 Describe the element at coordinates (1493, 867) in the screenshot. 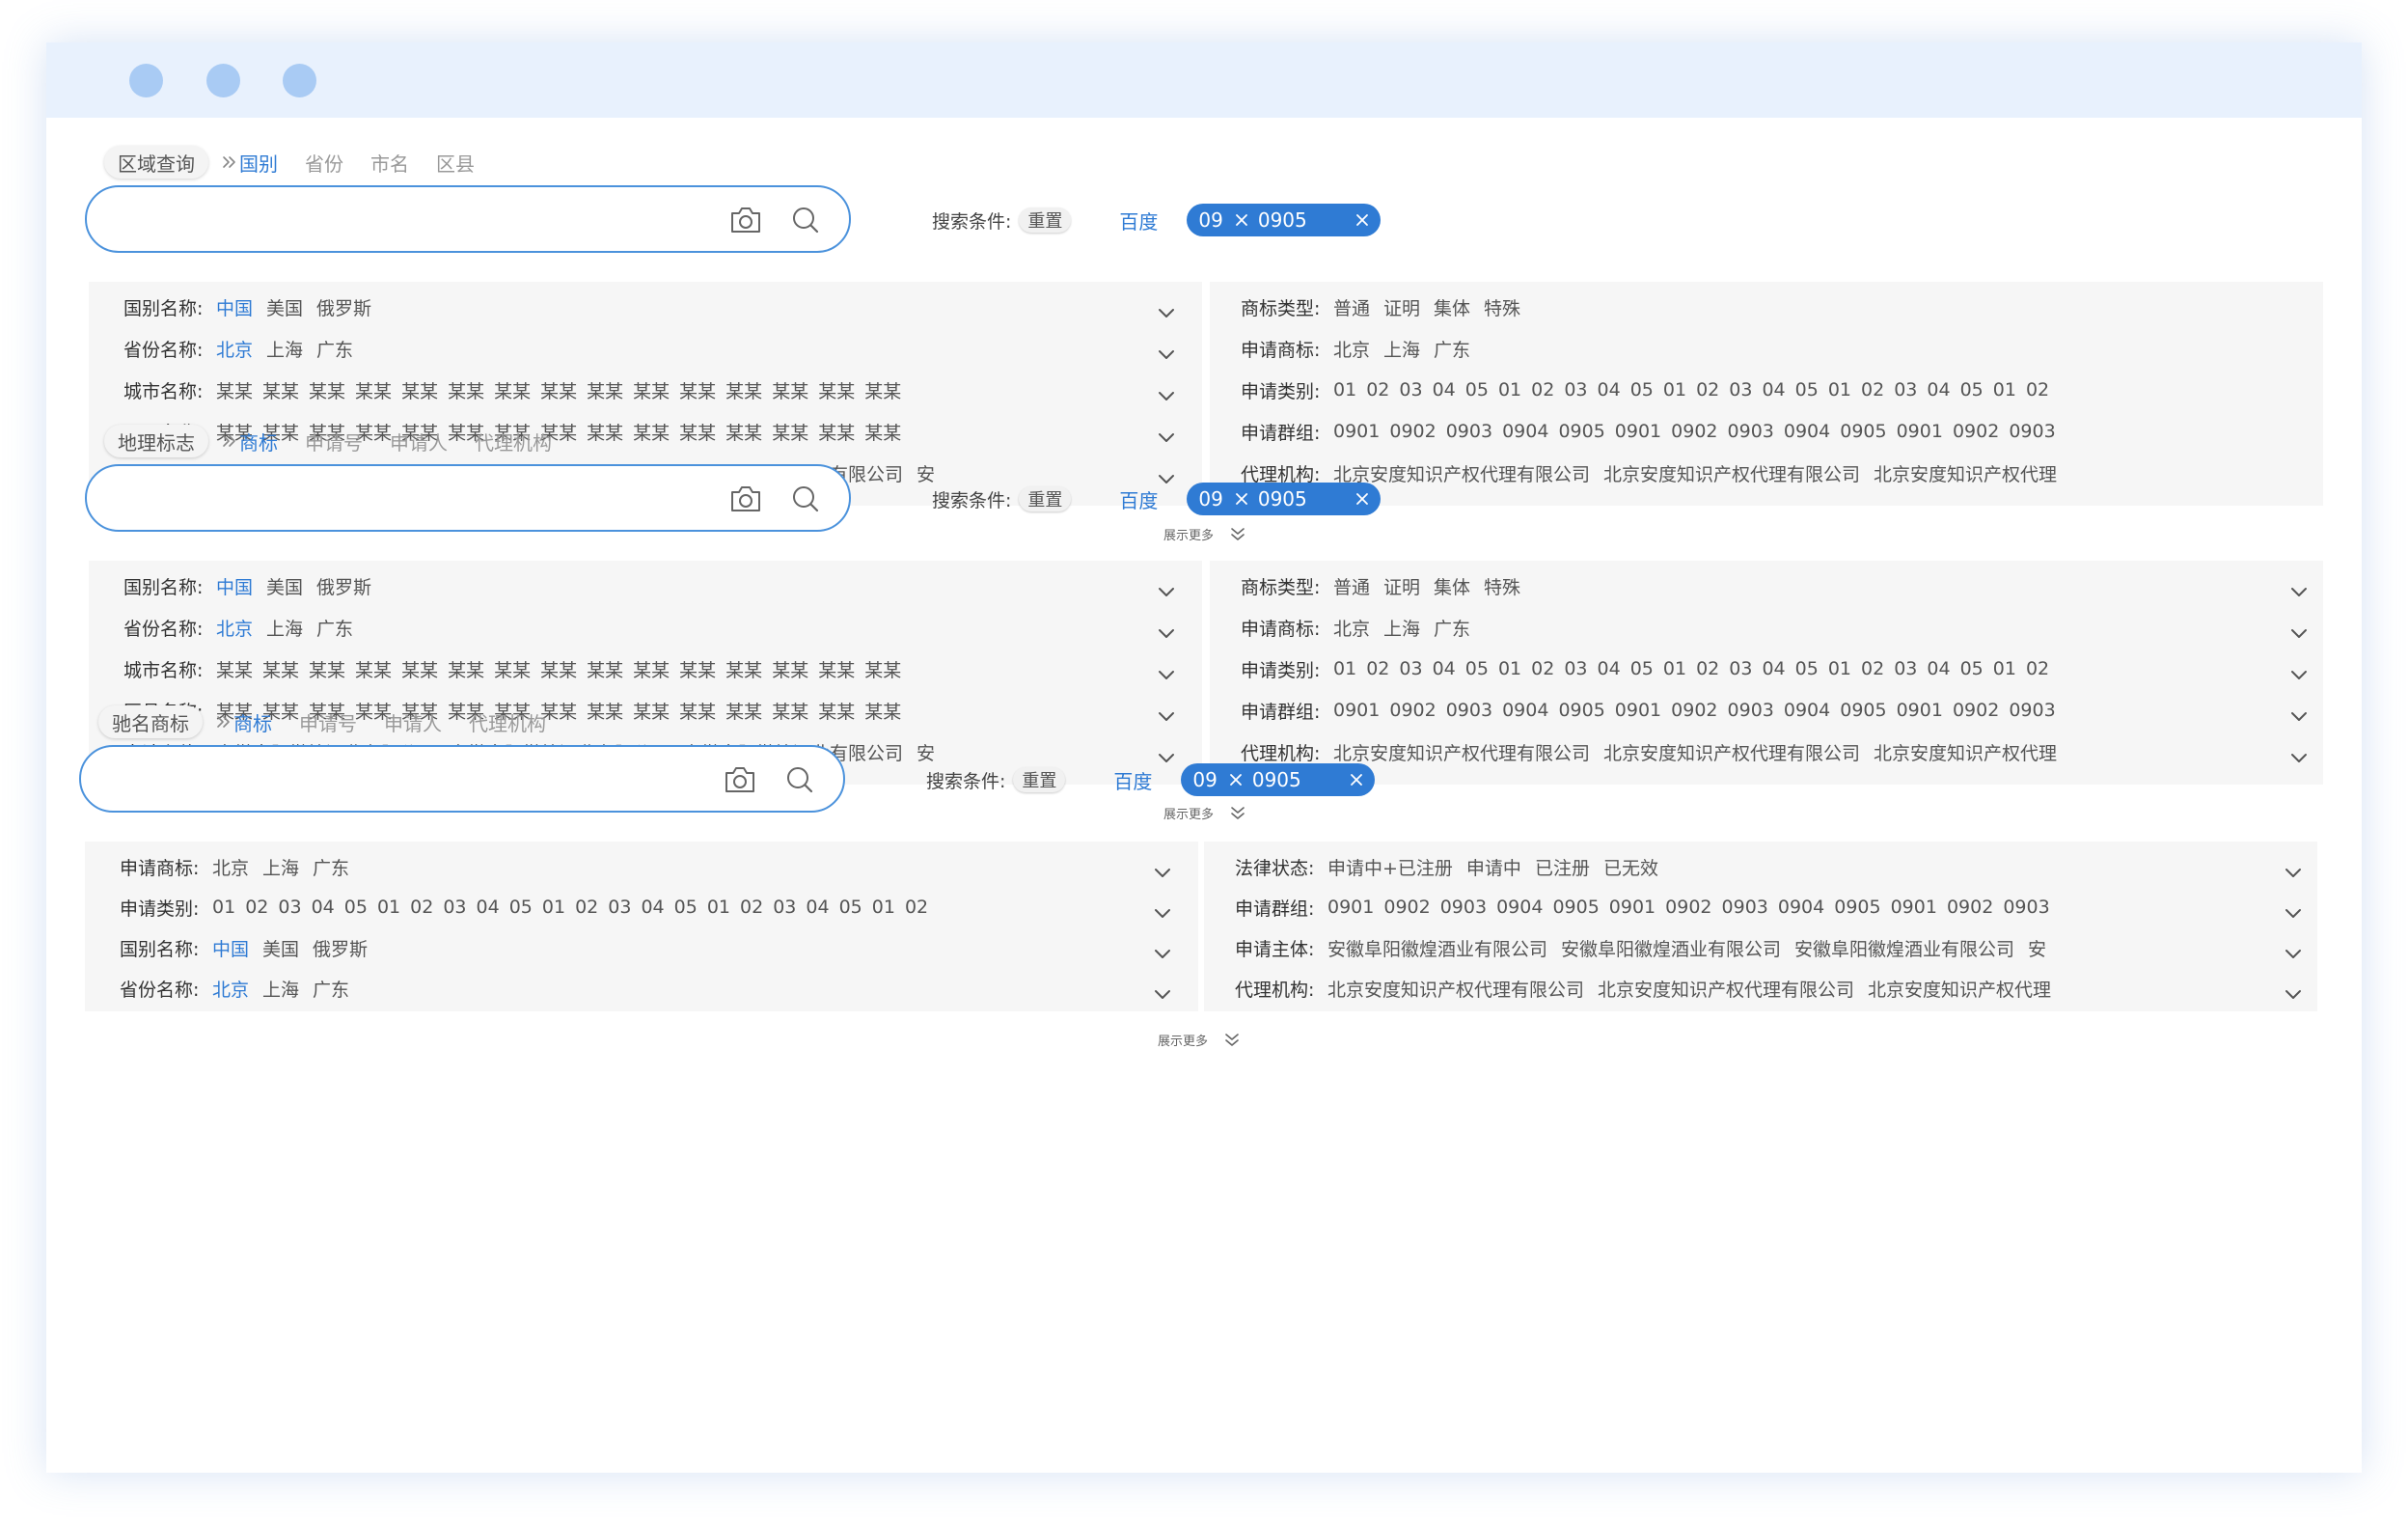

I see `filter-option: 申请中` at that location.